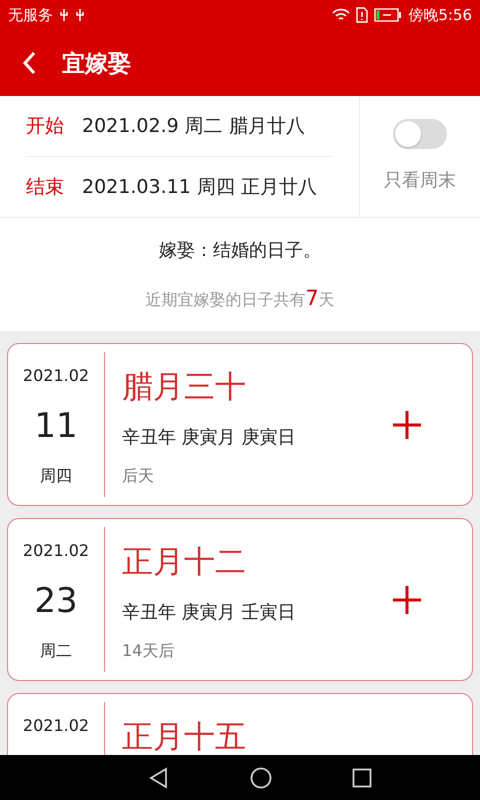 The image size is (480, 800). What do you see at coordinates (341, 15) in the screenshot?
I see `wifi-icon` at bounding box center [341, 15].